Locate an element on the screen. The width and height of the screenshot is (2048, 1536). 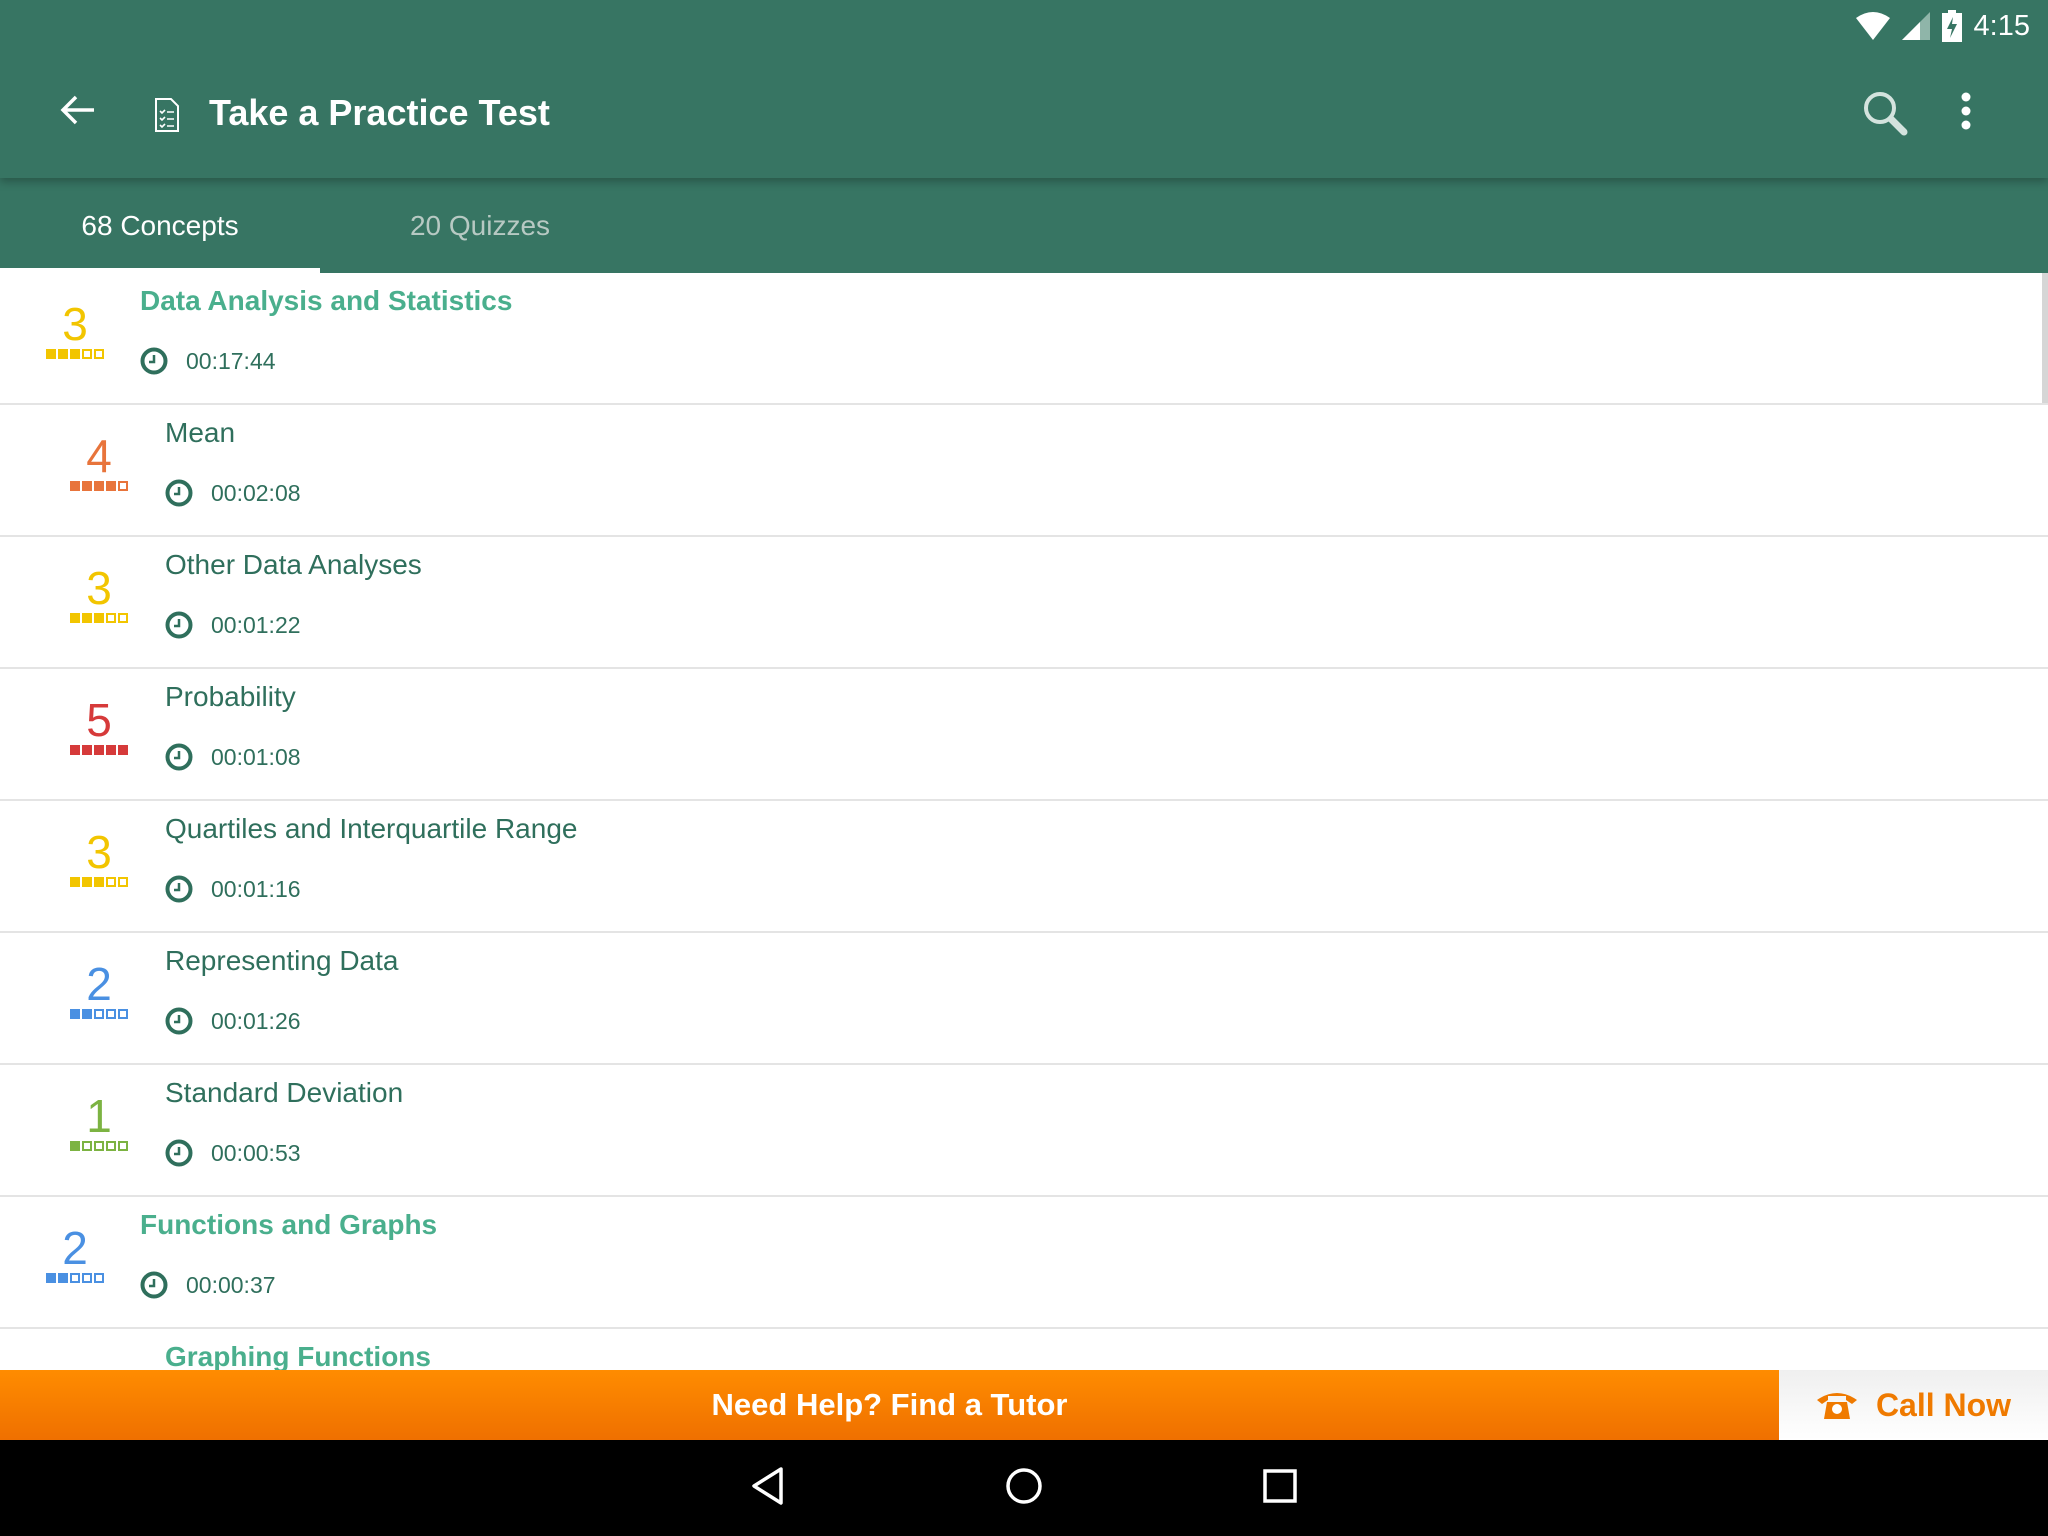
tab-bar: 68 Concepts 20 Quizzes is located at coordinates (1024, 225).